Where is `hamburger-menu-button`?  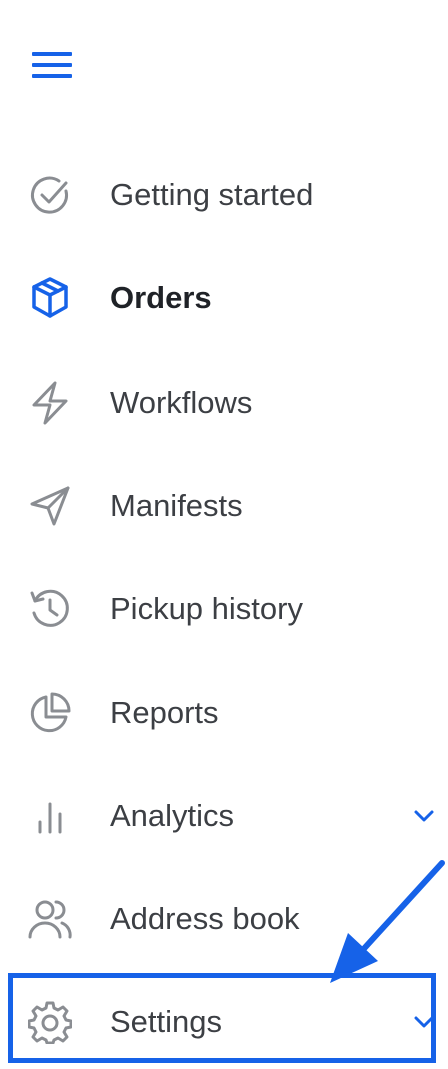
hamburger-menu-button is located at coordinates (57, 65).